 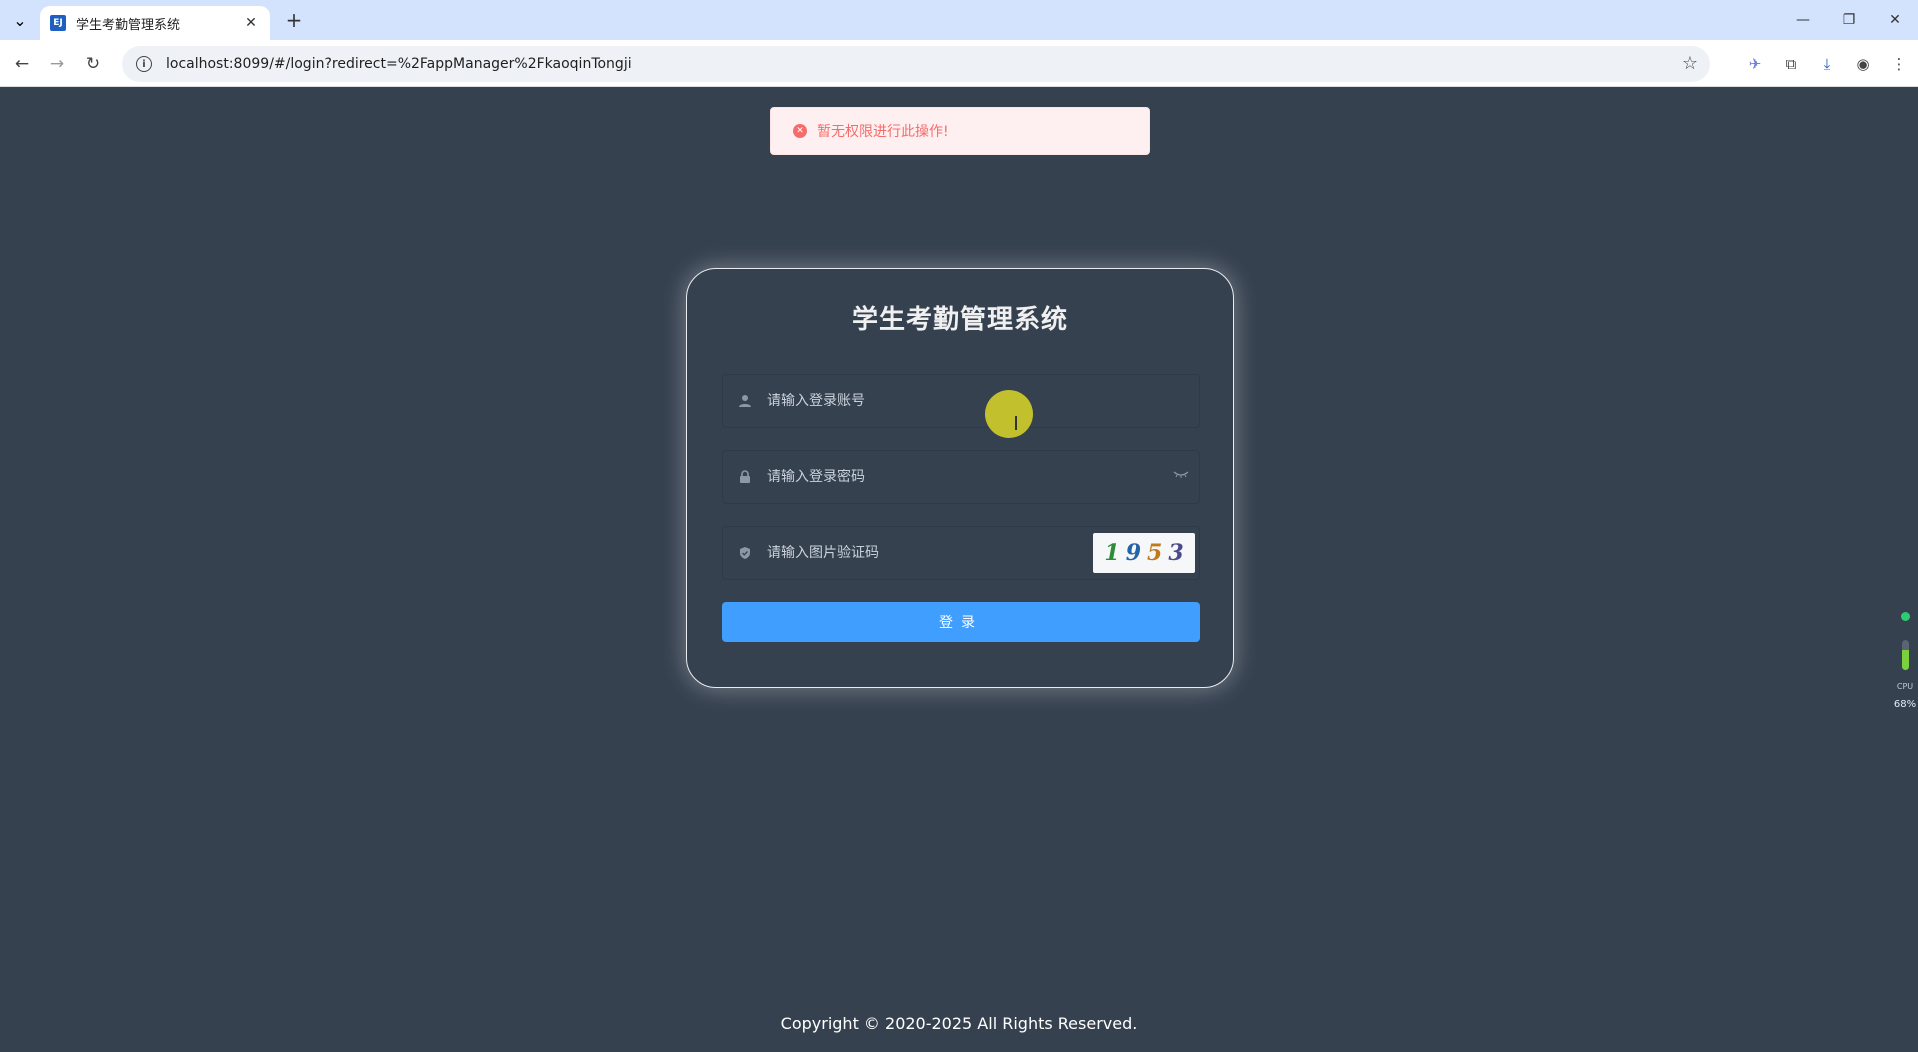 What do you see at coordinates (961, 622) in the screenshot?
I see `login-button: 登录` at bounding box center [961, 622].